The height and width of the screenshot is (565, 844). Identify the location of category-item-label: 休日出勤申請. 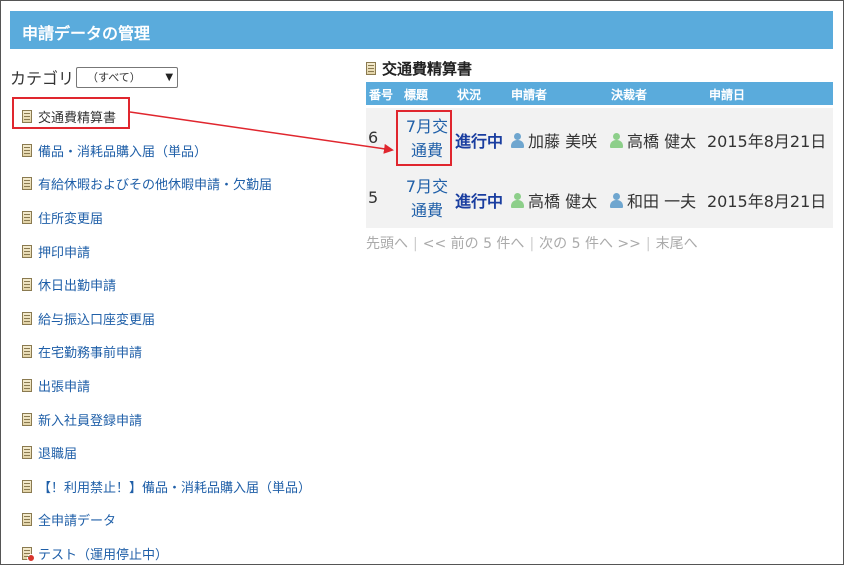
(77, 287).